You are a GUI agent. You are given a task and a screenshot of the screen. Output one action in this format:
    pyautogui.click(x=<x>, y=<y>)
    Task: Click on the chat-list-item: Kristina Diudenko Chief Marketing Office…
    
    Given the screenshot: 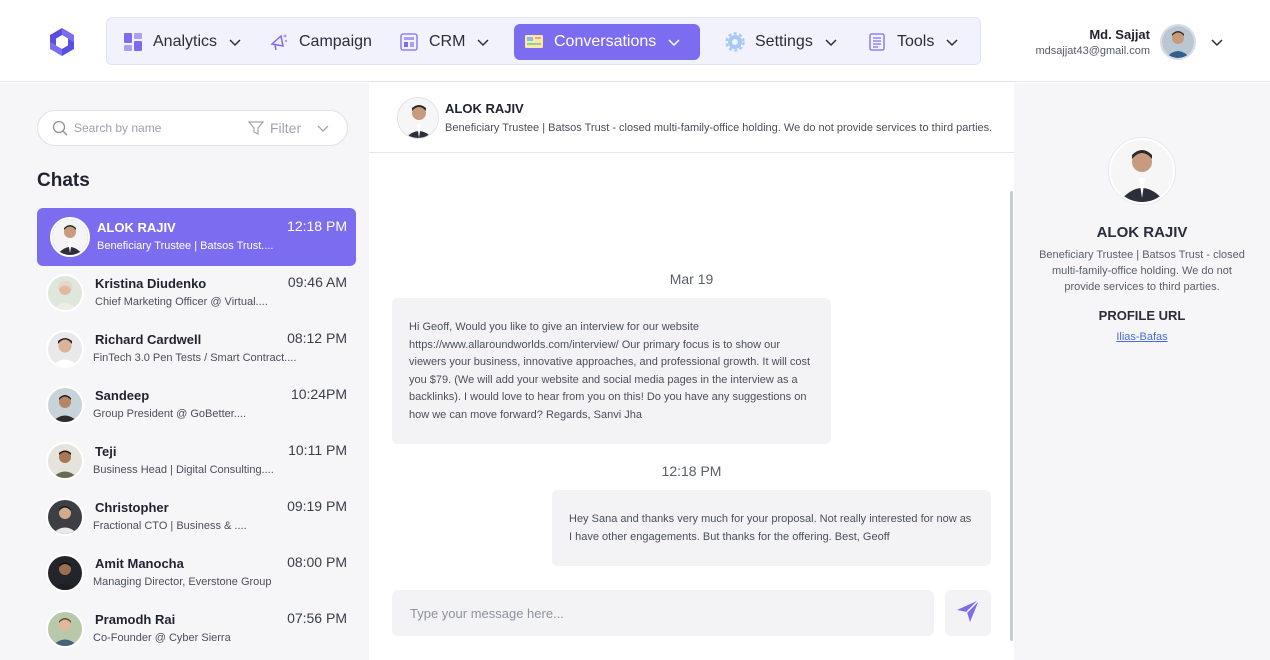 What is the action you would take?
    pyautogui.click(x=196, y=293)
    